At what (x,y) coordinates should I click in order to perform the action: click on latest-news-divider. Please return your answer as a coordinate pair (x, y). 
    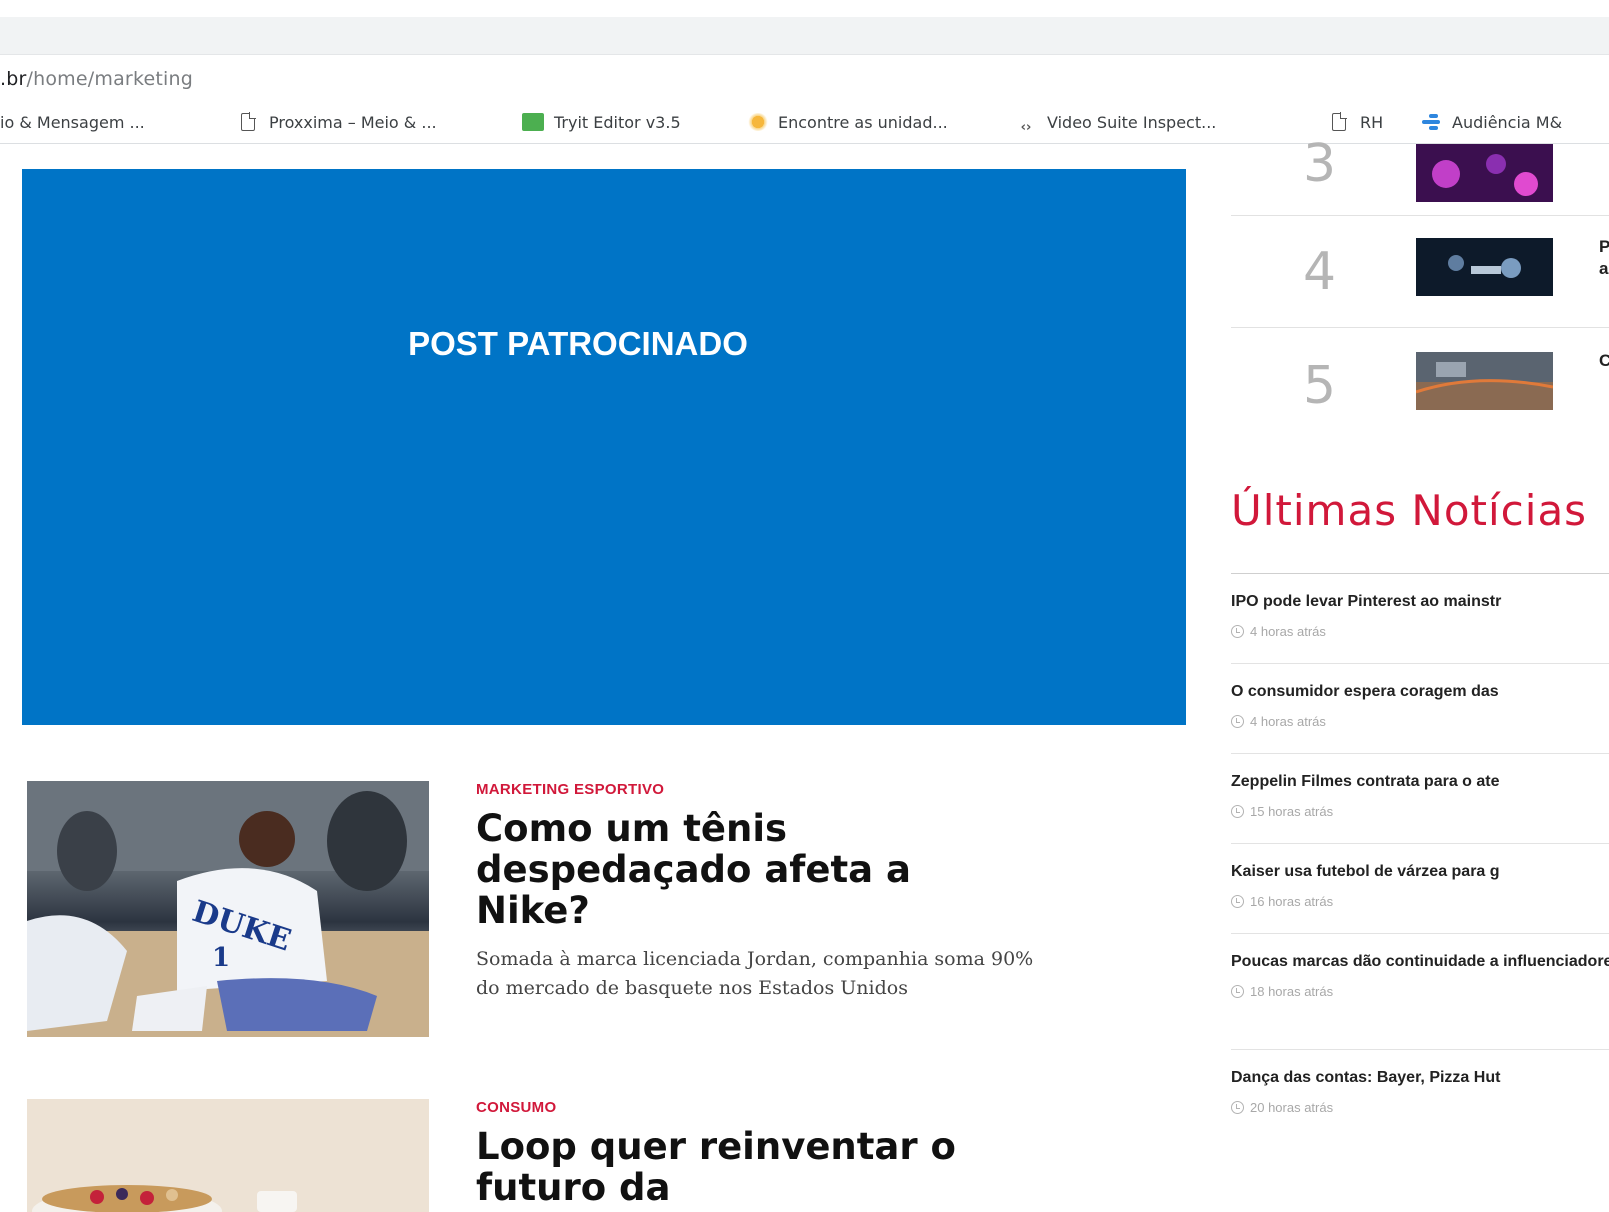
    Looking at the image, I should click on (1420, 573).